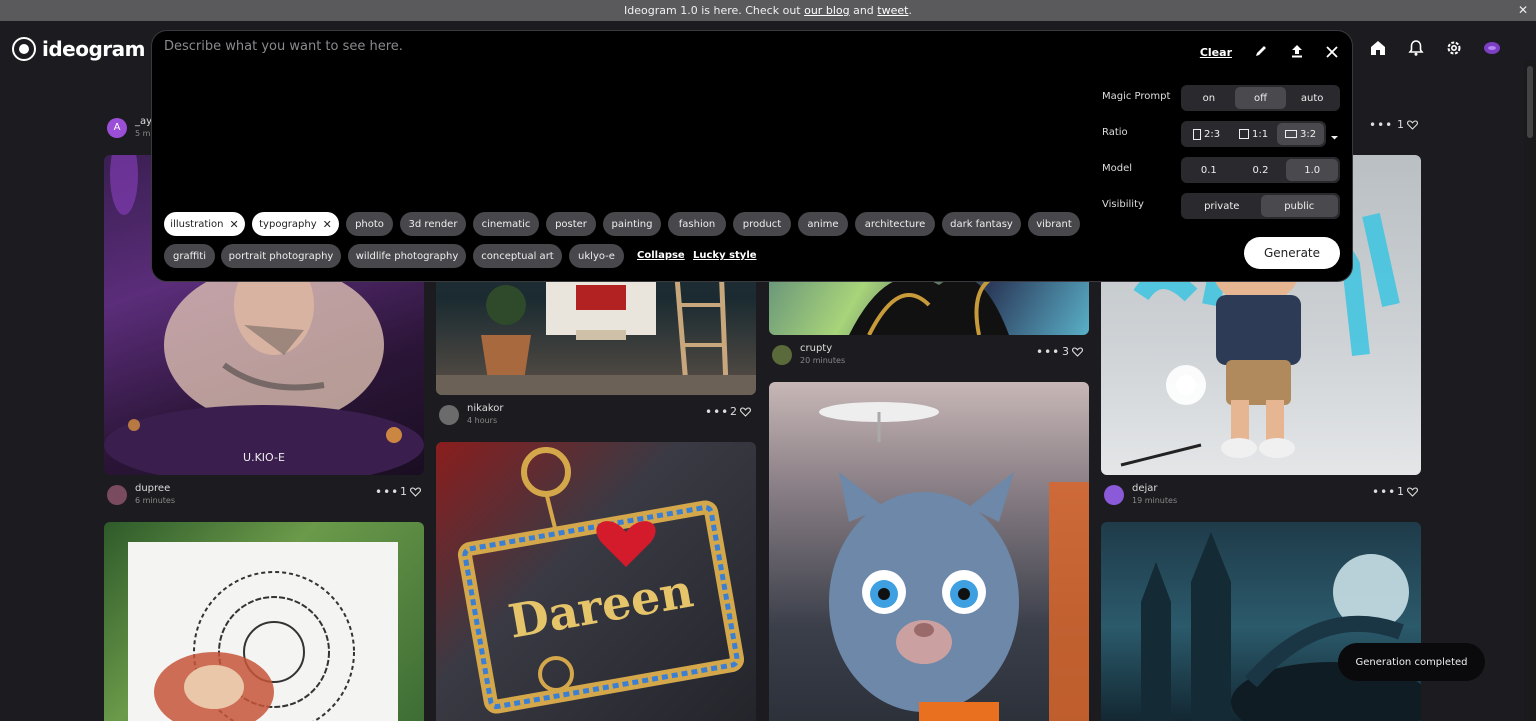 Image resolution: width=1536 pixels, height=721 pixels. I want to click on ratio-row: Ratio 2:3 1:1 3:2, so click(1222, 134).